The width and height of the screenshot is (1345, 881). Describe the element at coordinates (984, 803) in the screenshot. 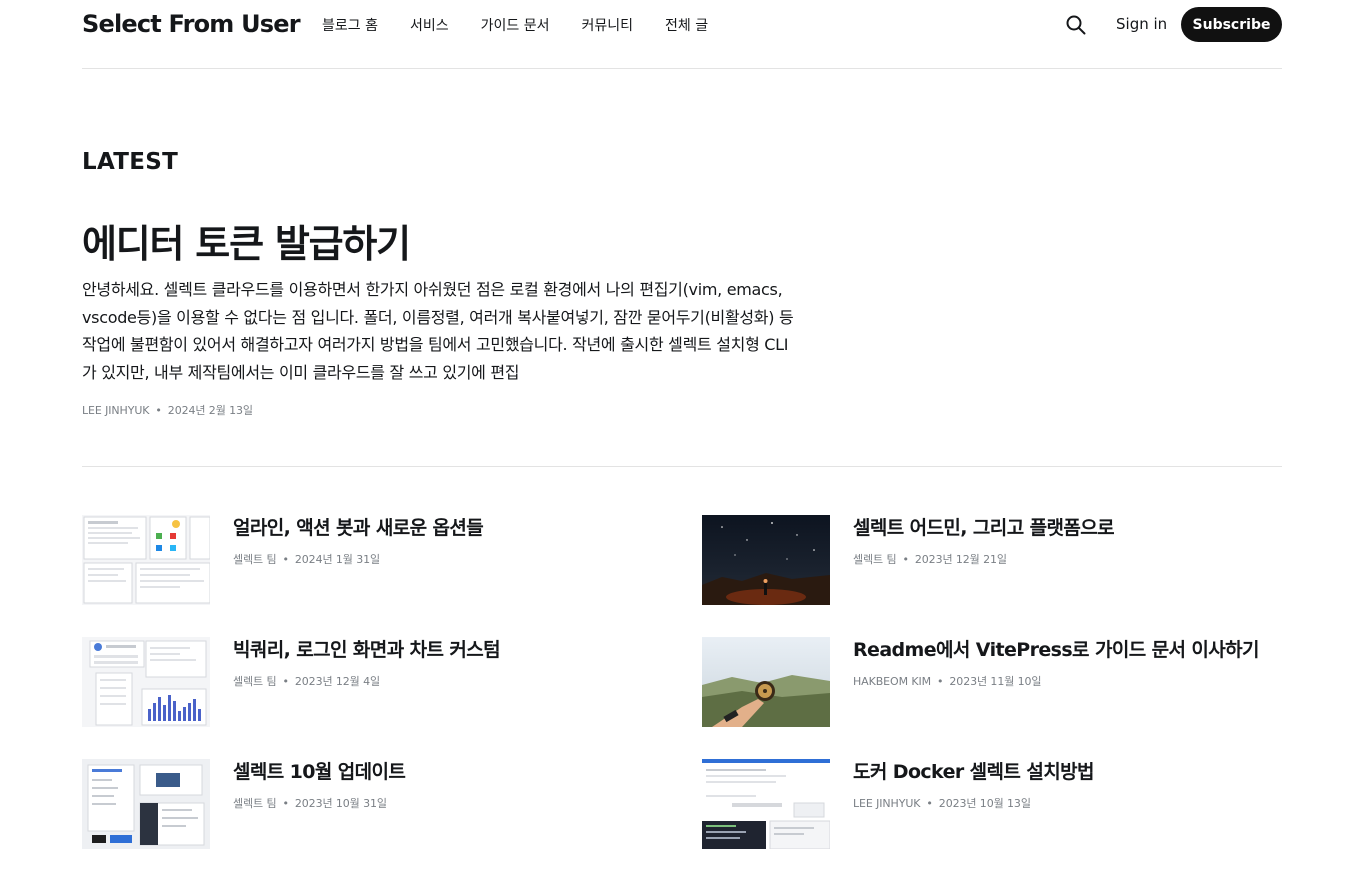

I see `post-date: 2023년 10월 13일` at that location.